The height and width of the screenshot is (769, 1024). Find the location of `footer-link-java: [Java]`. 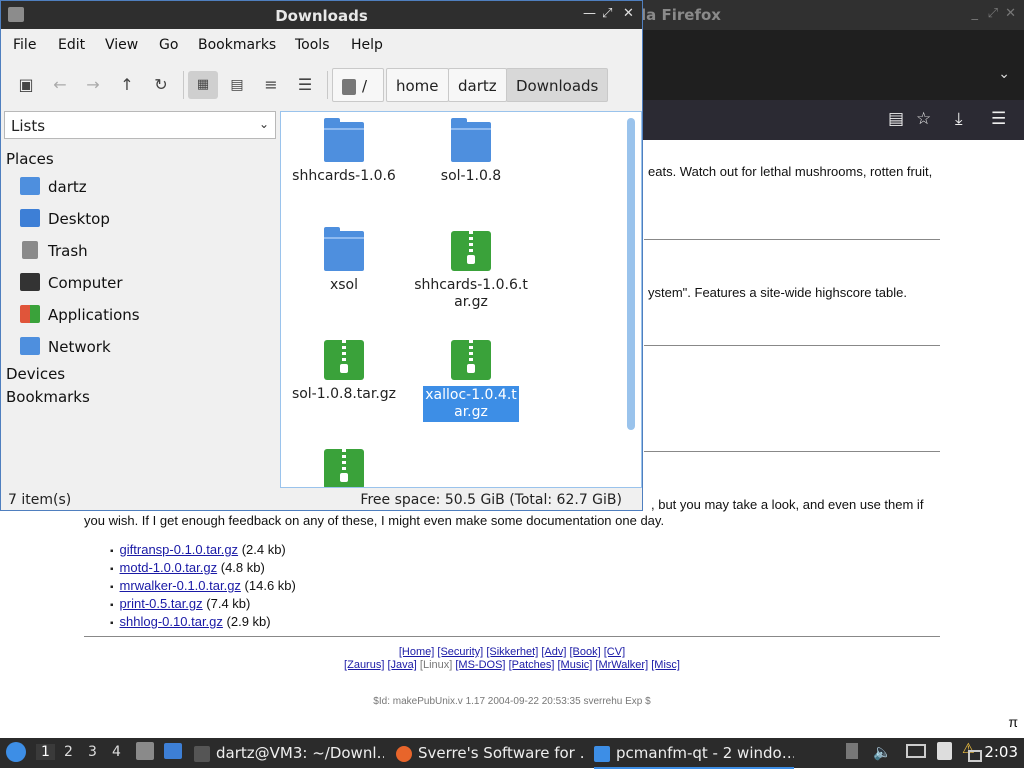

footer-link-java: [Java] is located at coordinates (401, 665).